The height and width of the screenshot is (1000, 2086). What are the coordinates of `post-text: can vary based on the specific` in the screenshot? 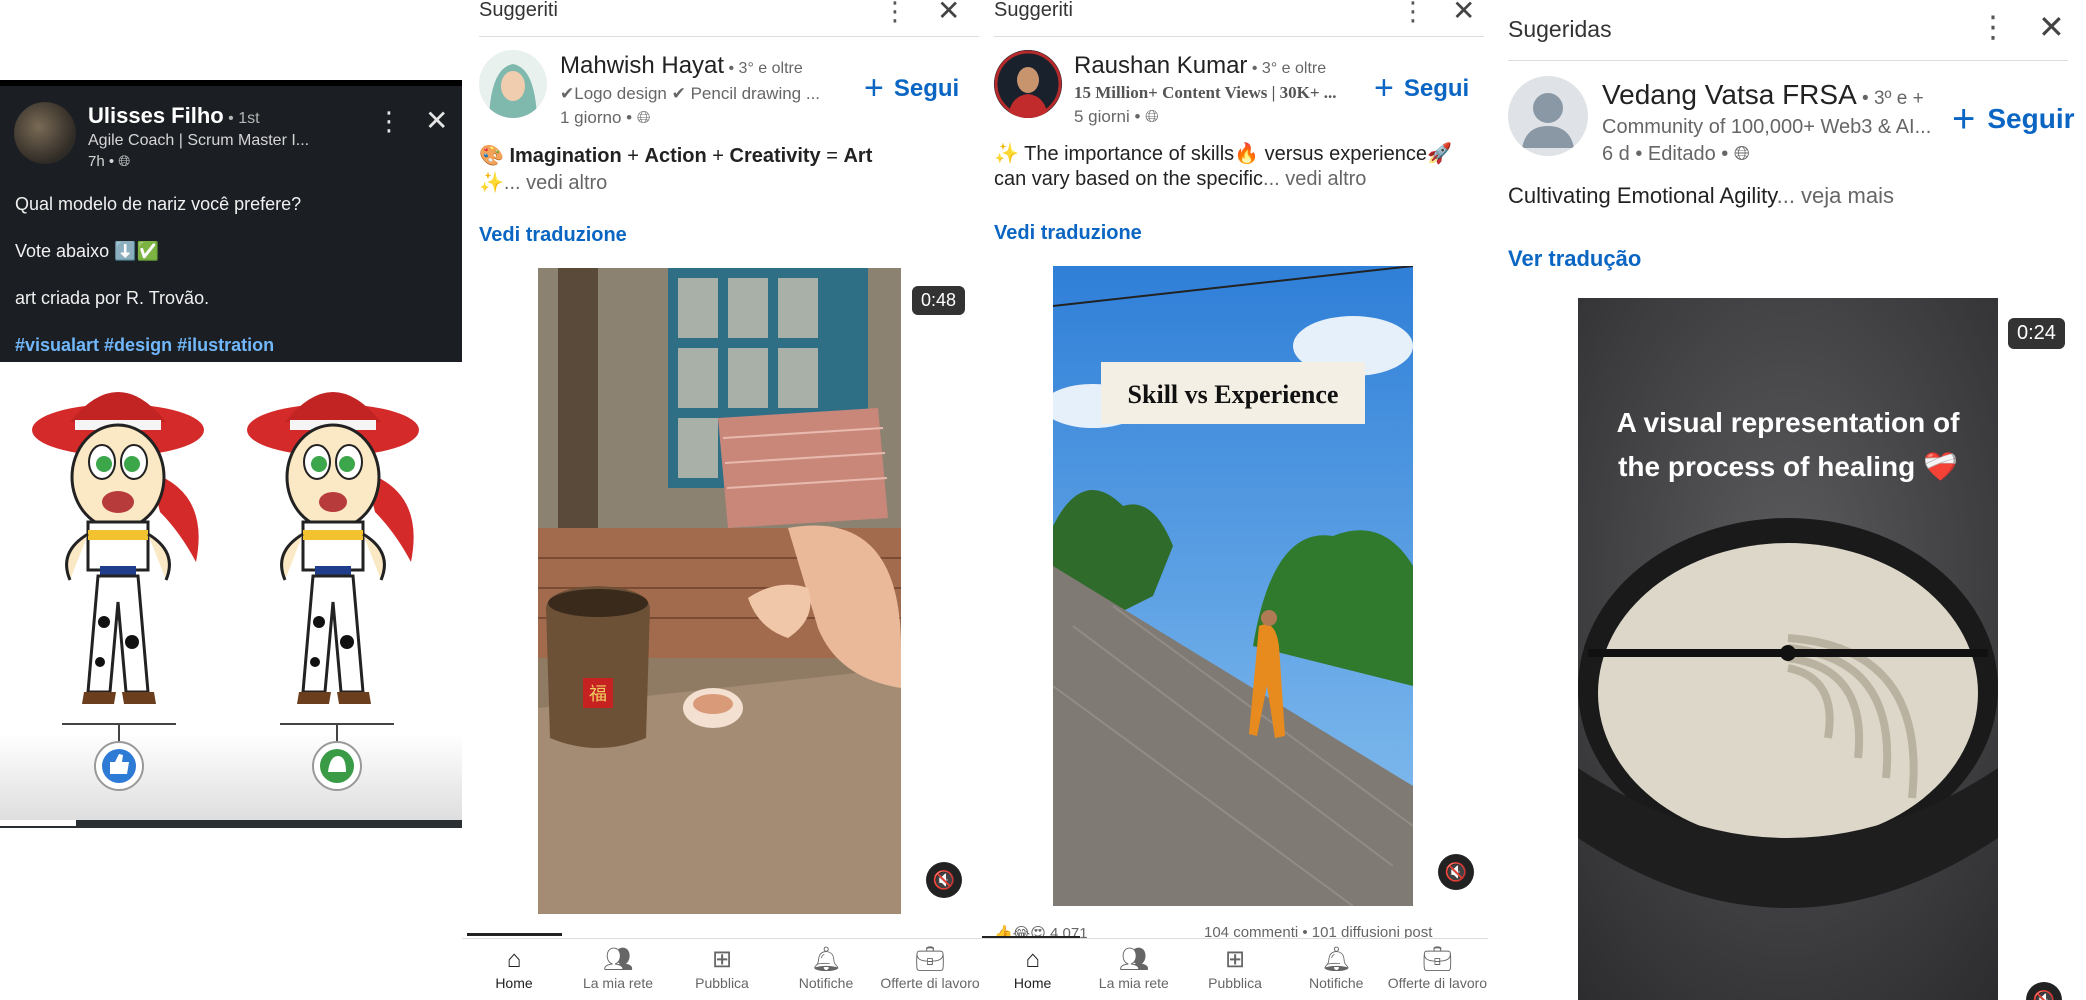 It's located at (1129, 179).